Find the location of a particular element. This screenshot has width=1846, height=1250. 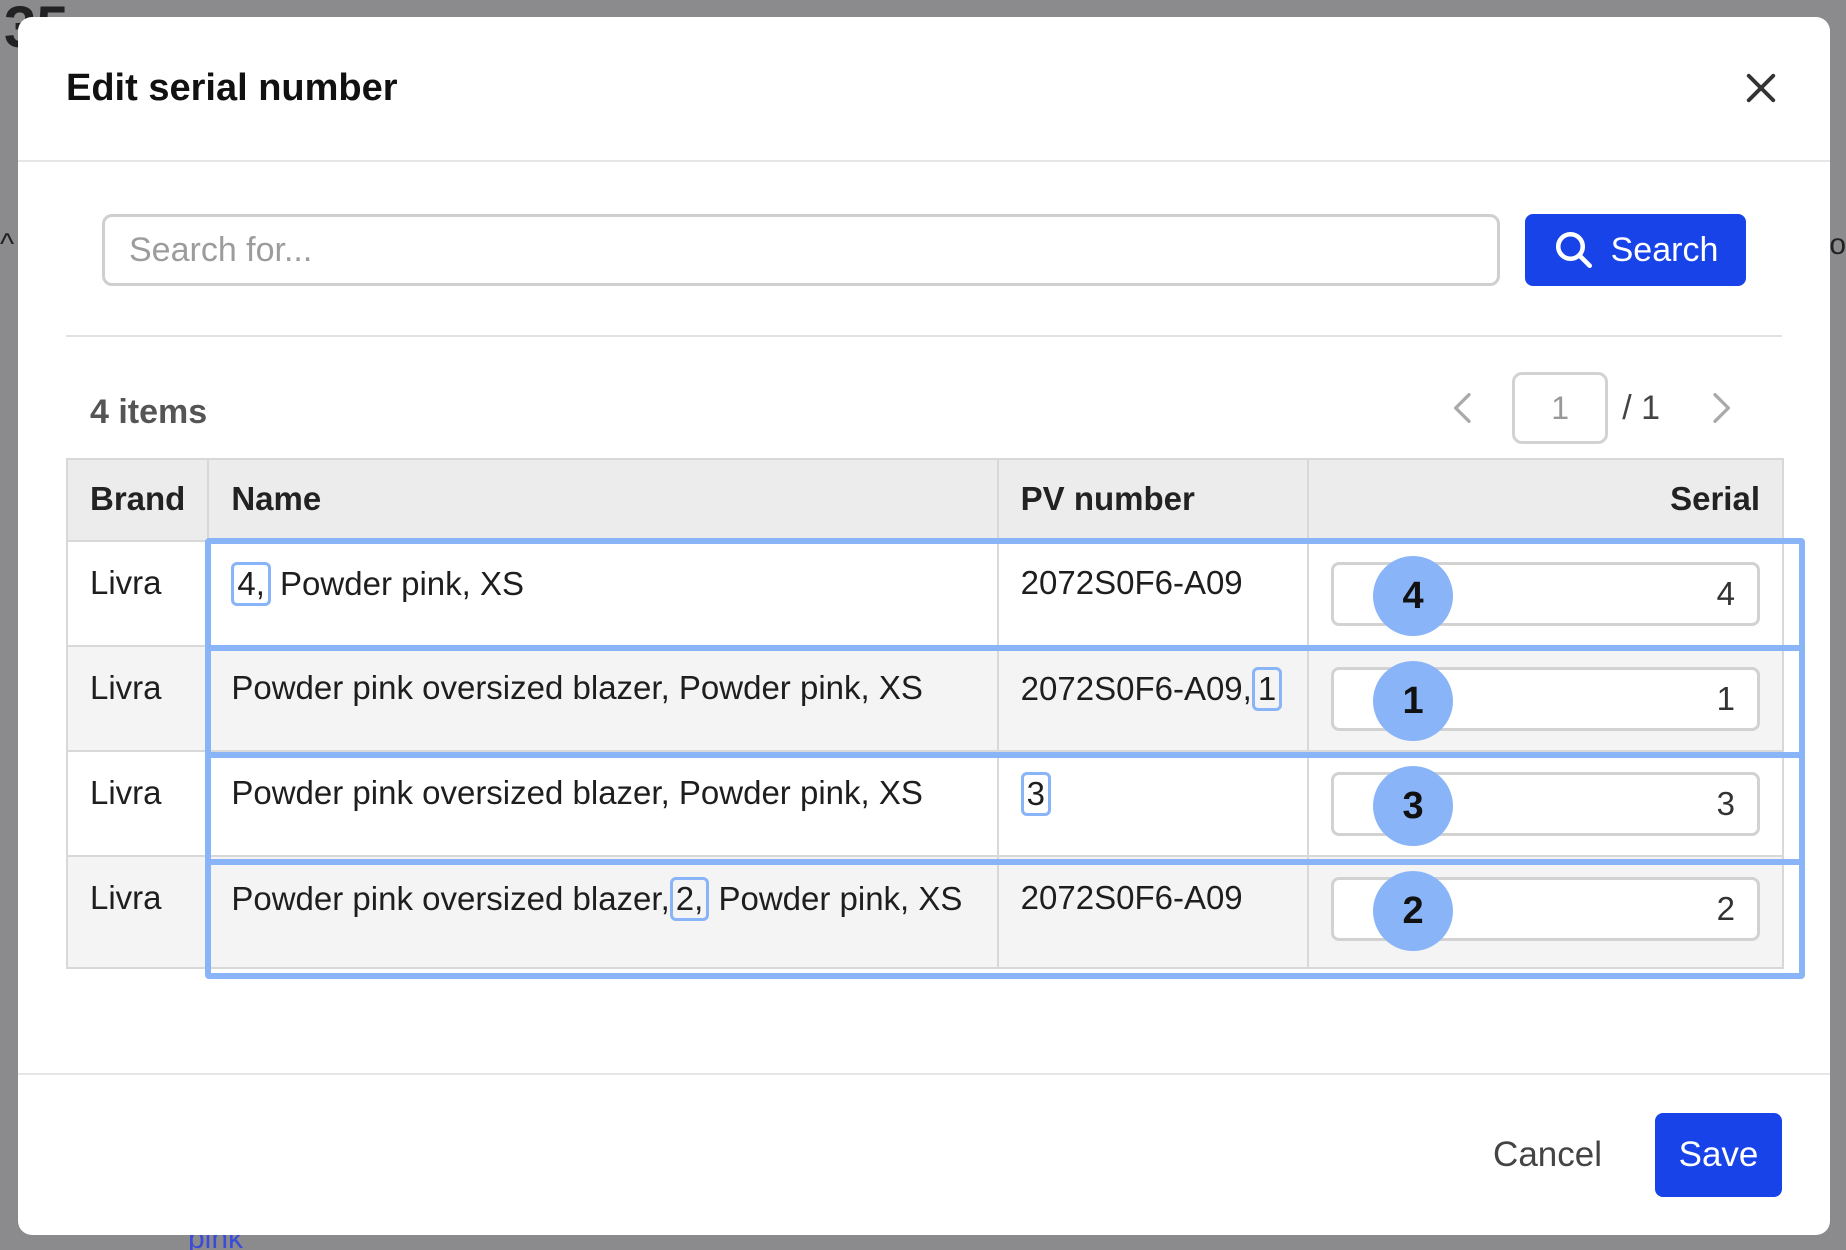

pagination: / 1 is located at coordinates (1592, 408).